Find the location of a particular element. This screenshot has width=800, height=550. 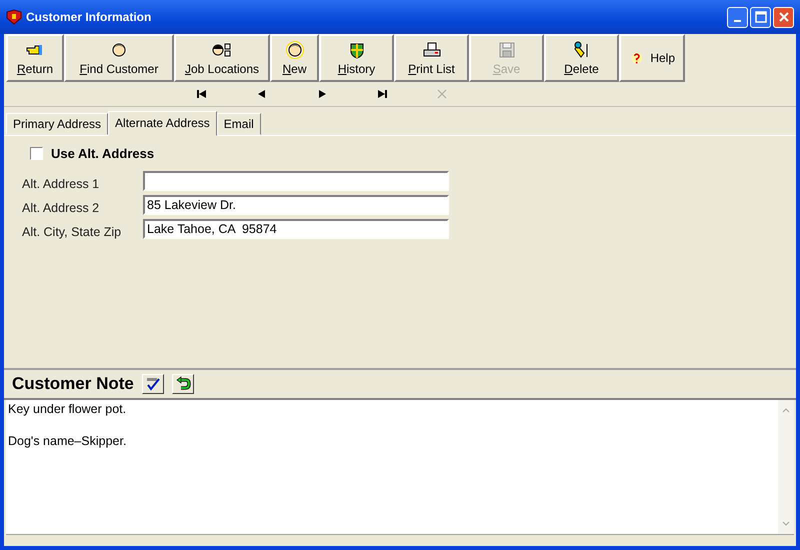

maximize-button is located at coordinates (760, 17).